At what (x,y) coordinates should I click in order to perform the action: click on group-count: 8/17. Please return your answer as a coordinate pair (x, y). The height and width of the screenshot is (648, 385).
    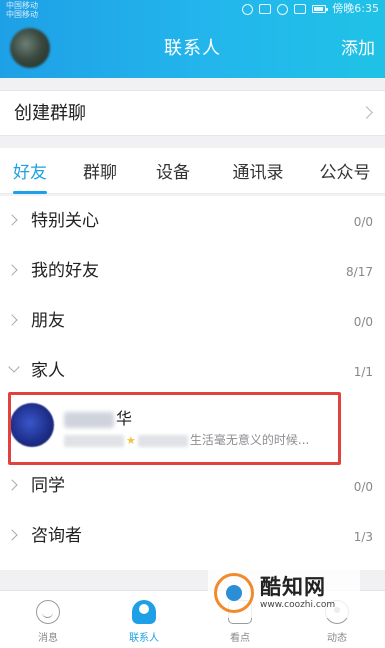
    Looking at the image, I should click on (359, 272).